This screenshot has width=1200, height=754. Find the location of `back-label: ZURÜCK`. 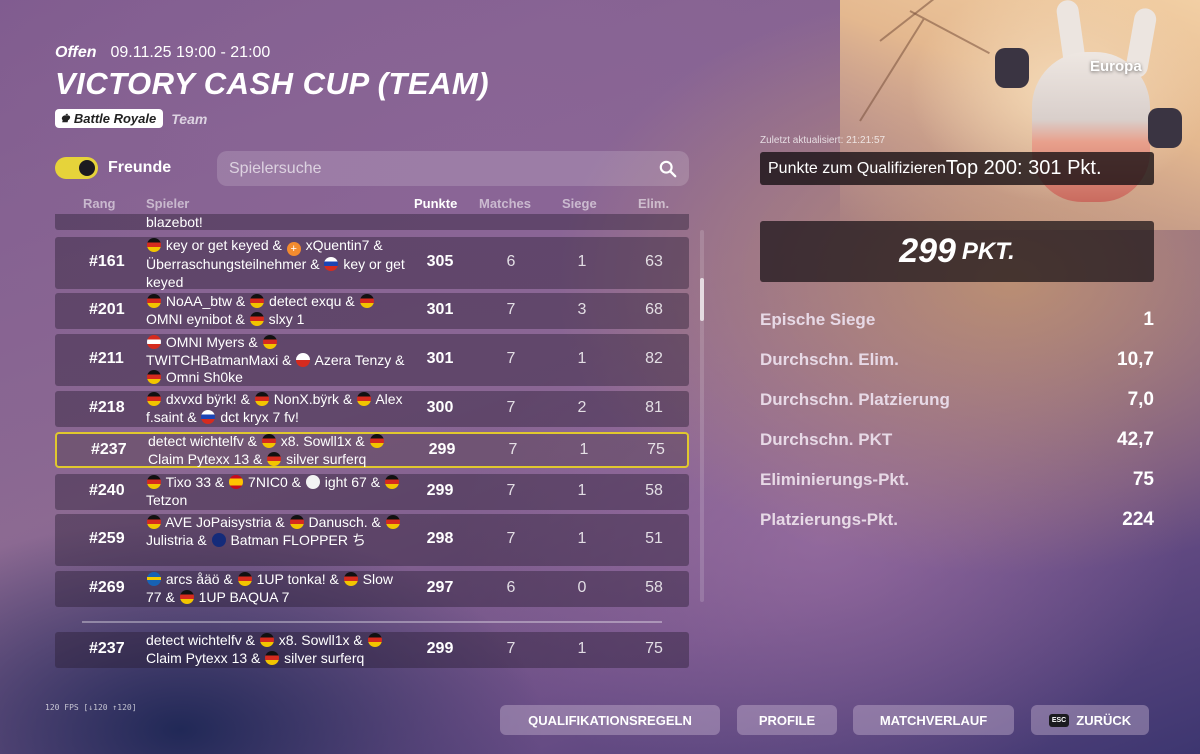

back-label: ZURÜCK is located at coordinates (1104, 720).